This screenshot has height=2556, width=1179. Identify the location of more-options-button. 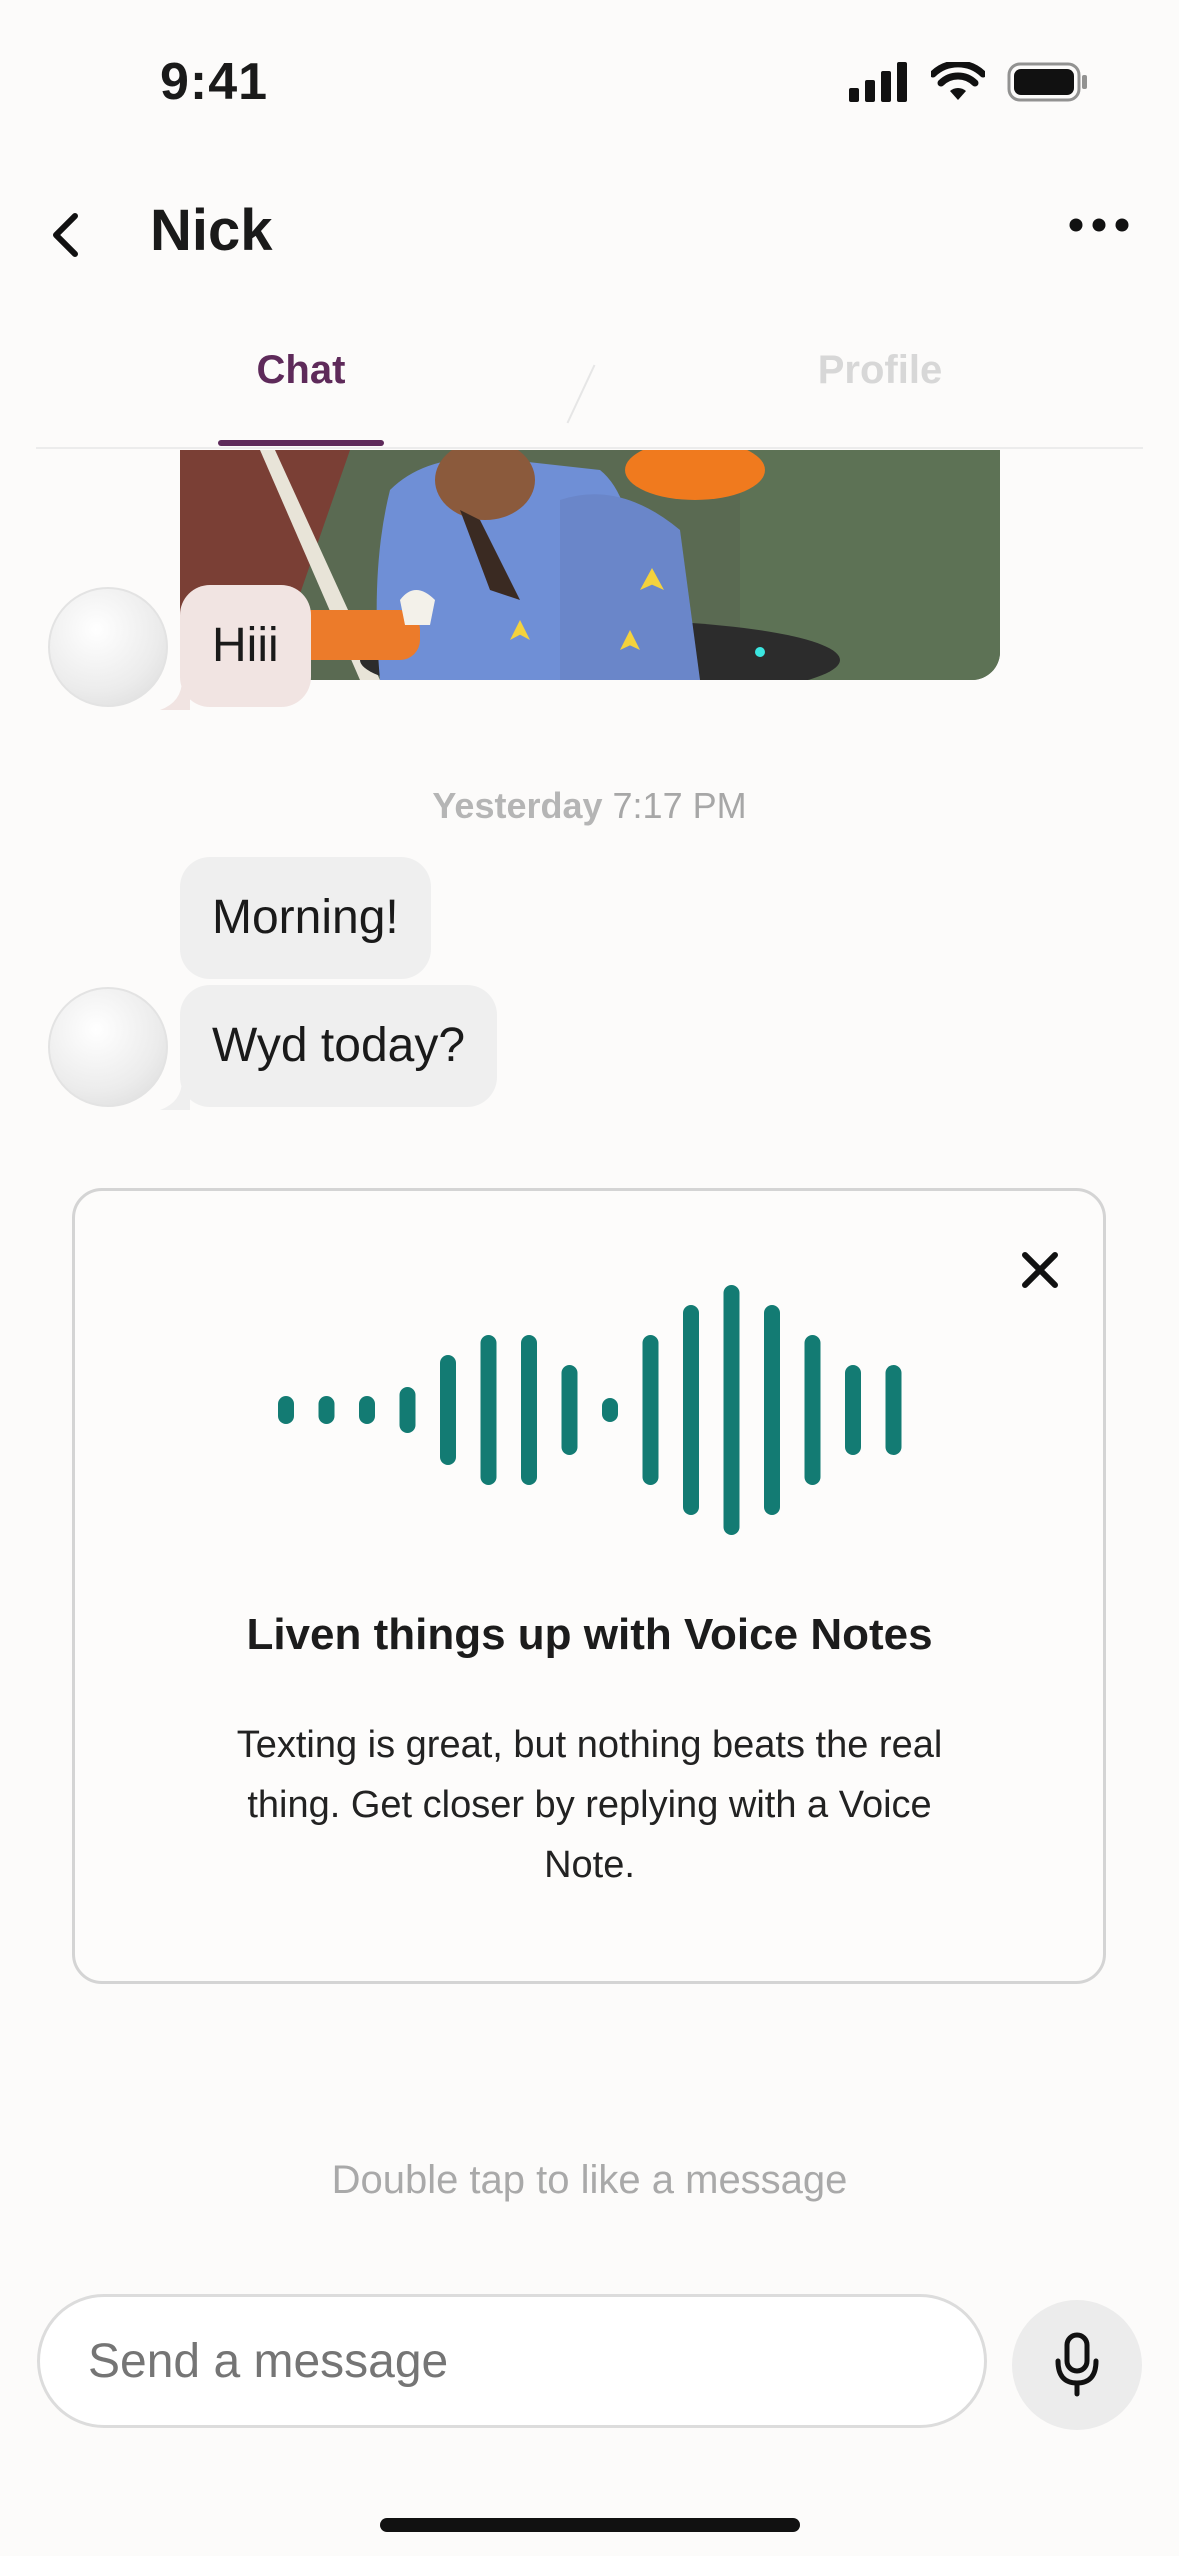
(1099, 225).